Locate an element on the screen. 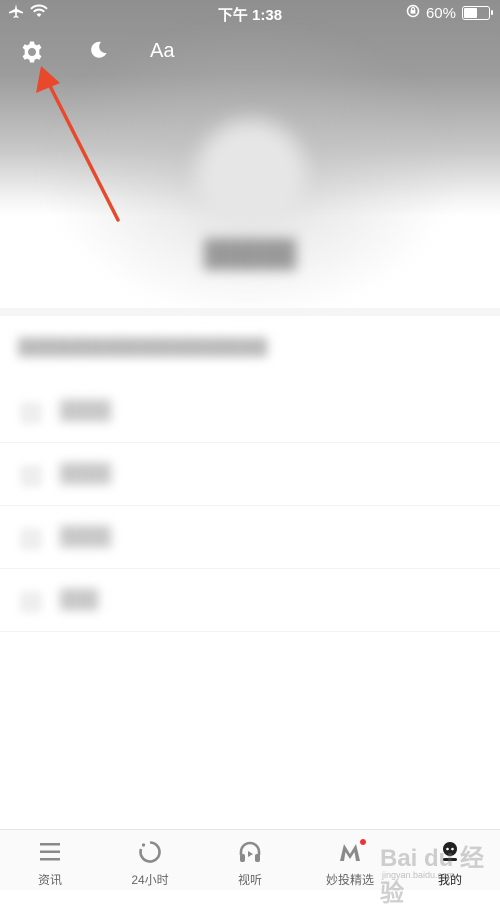 This screenshot has width=500, height=908. tab-label: 我的 is located at coordinates (449, 880).